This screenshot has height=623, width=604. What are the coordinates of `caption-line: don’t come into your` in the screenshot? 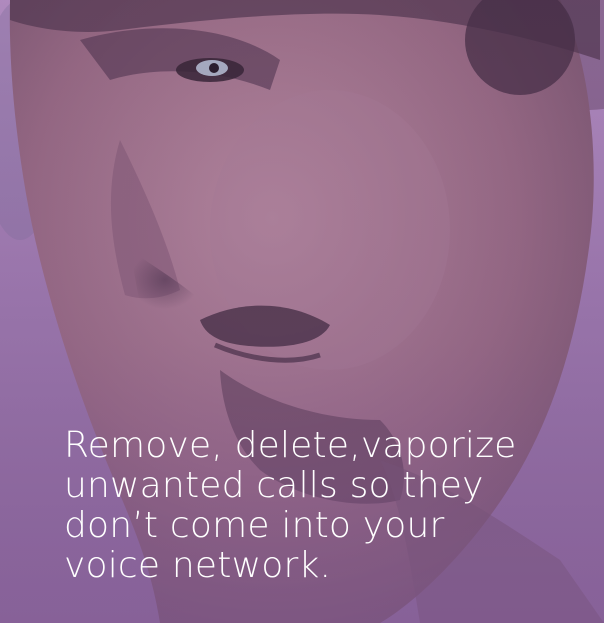 It's located at (254, 525).